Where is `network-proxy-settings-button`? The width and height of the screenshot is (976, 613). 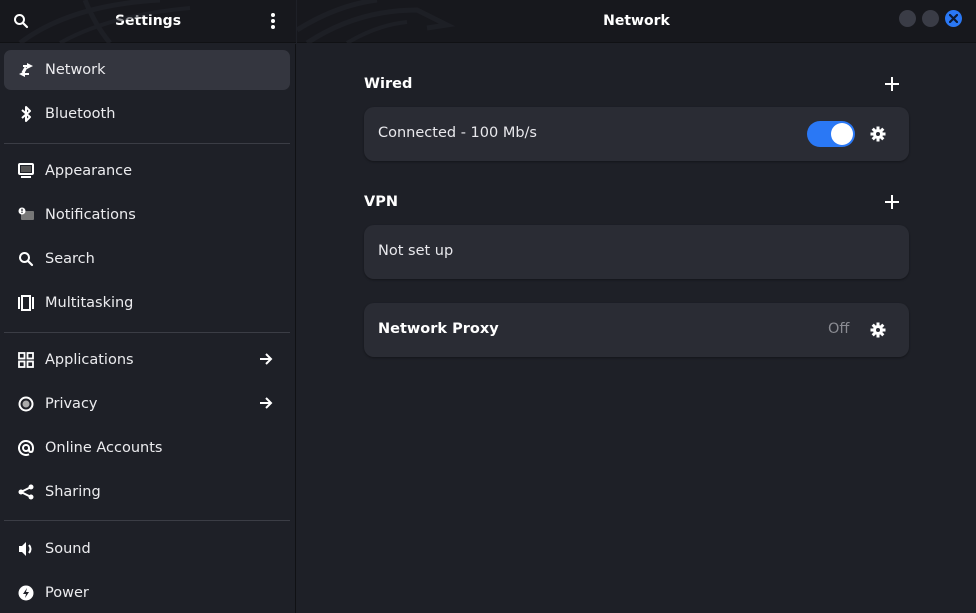 network-proxy-settings-button is located at coordinates (878, 330).